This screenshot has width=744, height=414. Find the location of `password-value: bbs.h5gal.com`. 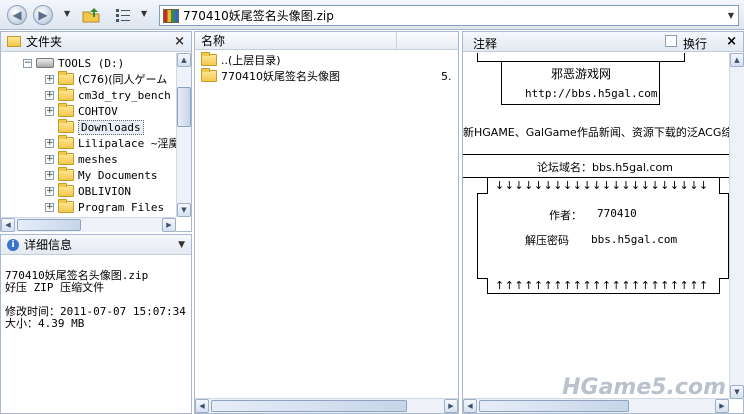

password-value: bbs.h5gal.com is located at coordinates (634, 239).